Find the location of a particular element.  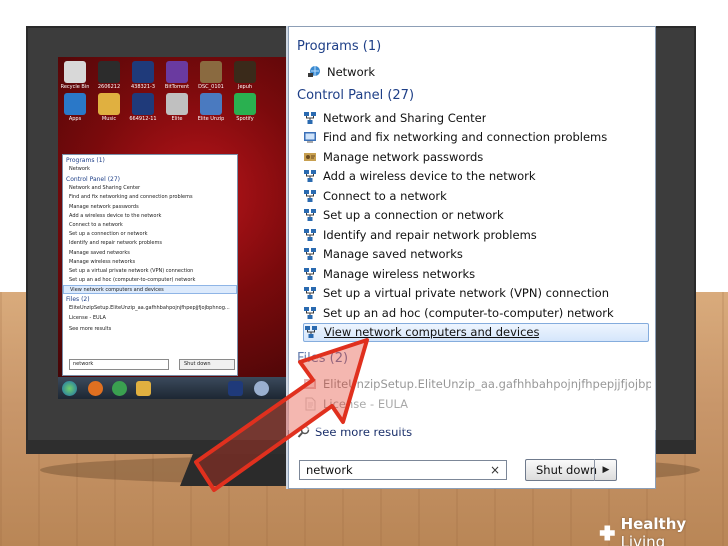

control-panel-item-label: Identify and repair network problems is located at coordinates (430, 234).